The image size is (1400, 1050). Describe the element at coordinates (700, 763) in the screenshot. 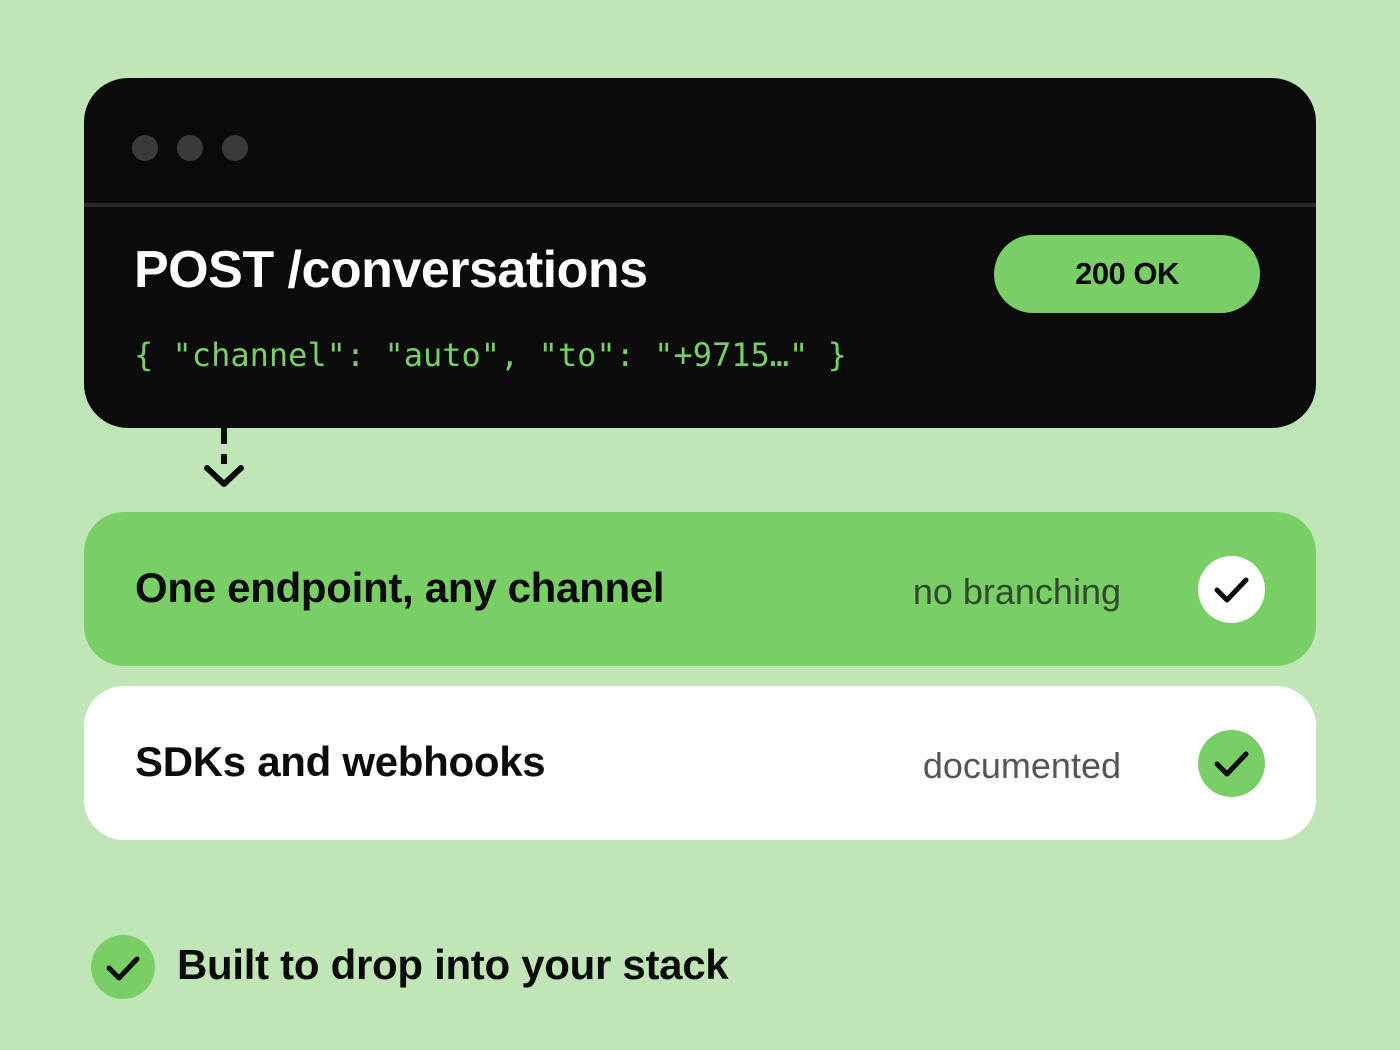

I see `feature-row-sdks: SDKs and webhooks documented` at that location.